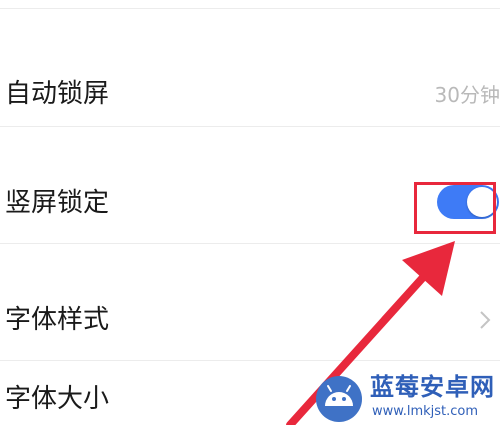 This screenshot has width=500, height=425. Describe the element at coordinates (57, 320) in the screenshot. I see `font-style-label: 字体样式` at that location.